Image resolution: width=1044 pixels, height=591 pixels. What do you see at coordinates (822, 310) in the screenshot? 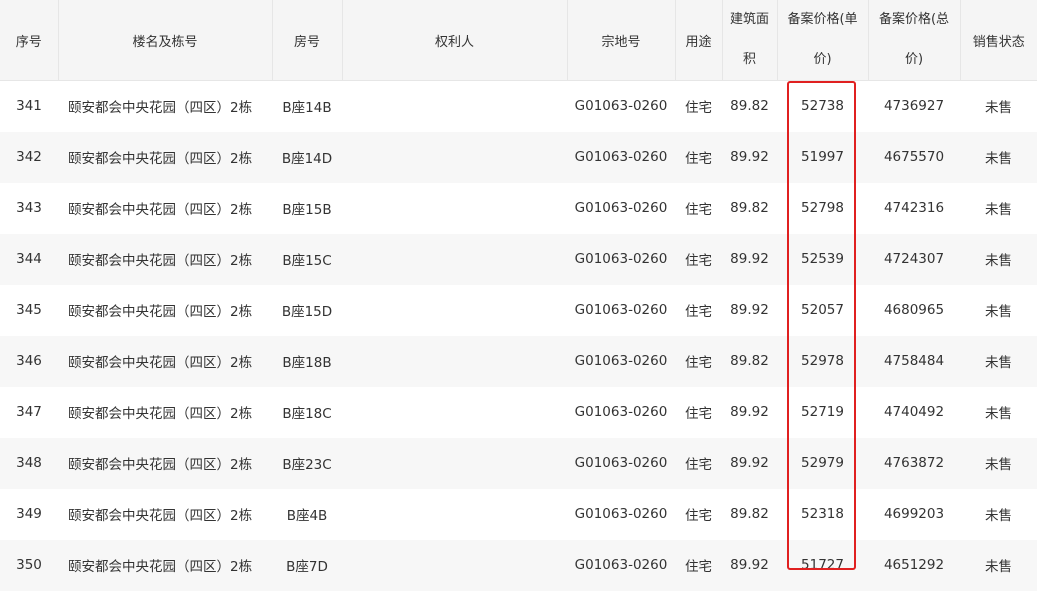
I see `cell-unit-price: 52057` at bounding box center [822, 310].